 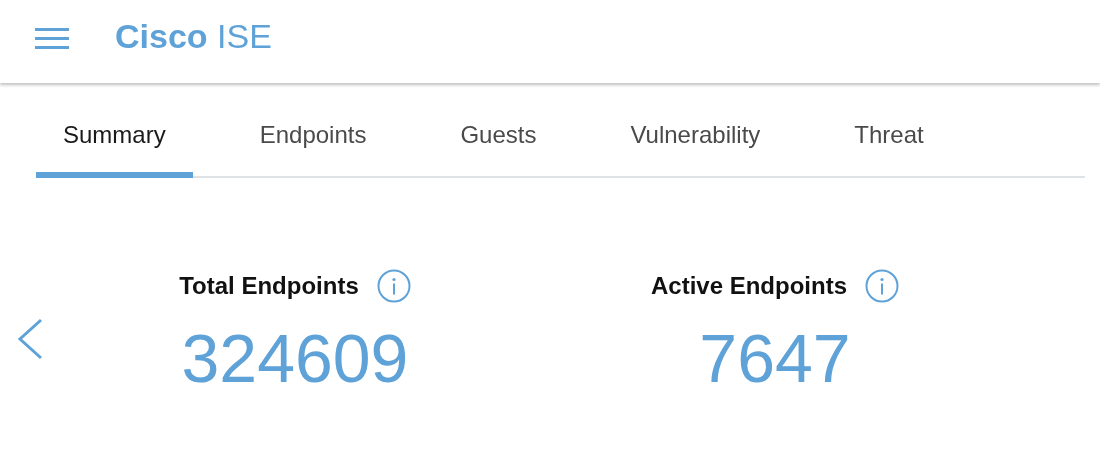 What do you see at coordinates (269, 286) in the screenshot?
I see `stat-label: Total Endpoints` at bounding box center [269, 286].